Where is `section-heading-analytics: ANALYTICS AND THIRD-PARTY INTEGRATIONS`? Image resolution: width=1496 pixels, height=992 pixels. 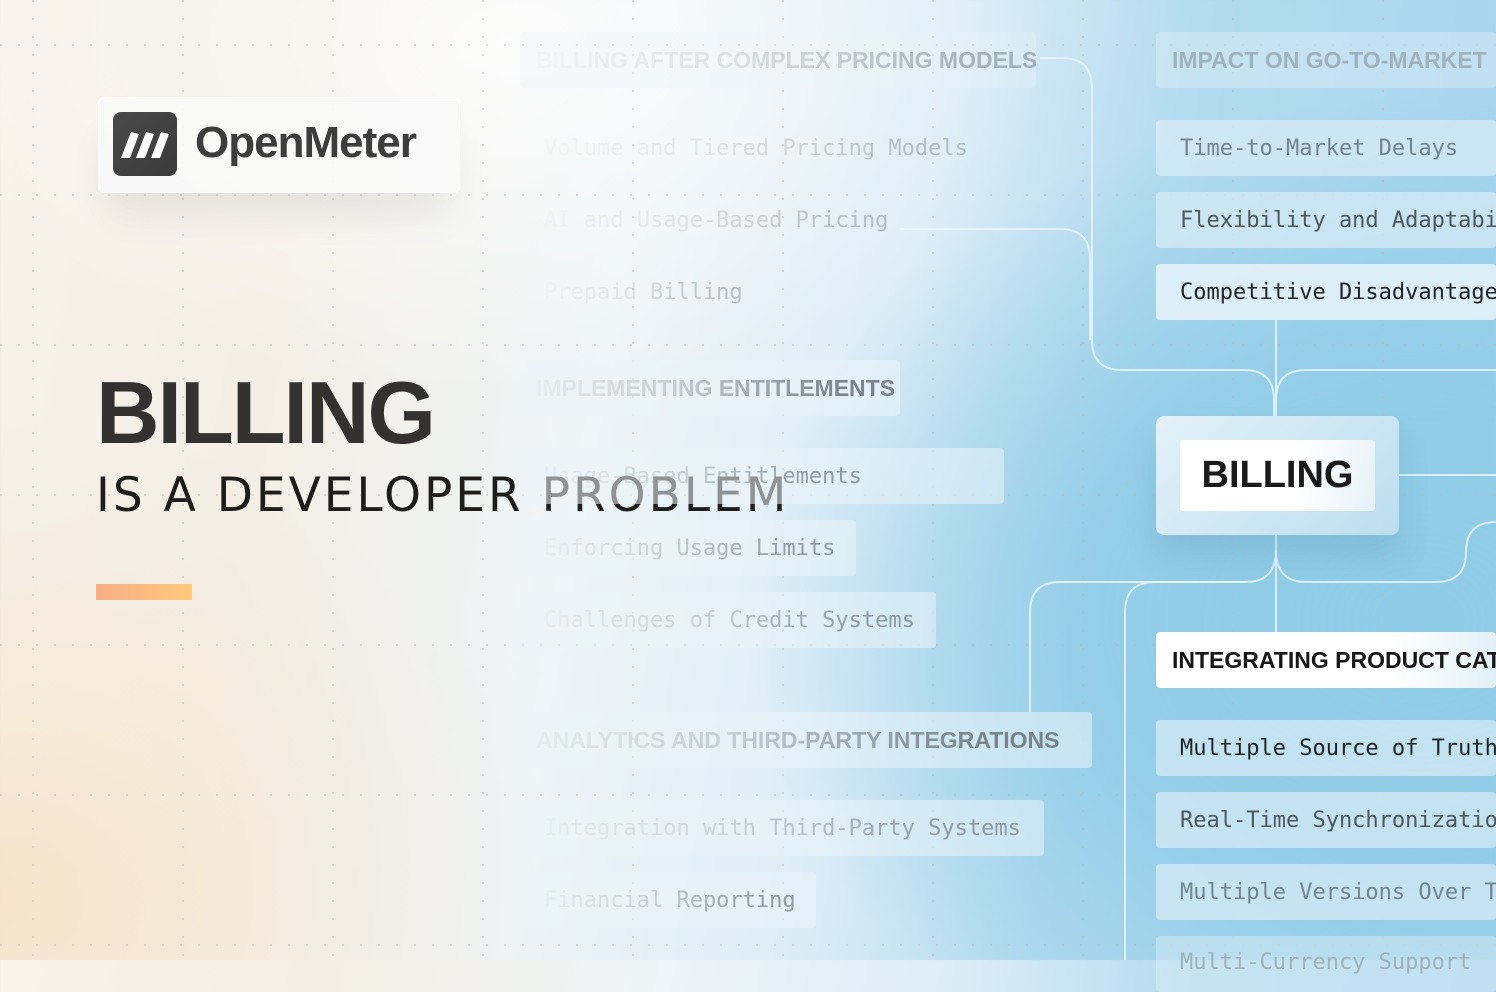 section-heading-analytics: ANALYTICS AND THIRD-PARTY INTEGRATIONS is located at coordinates (806, 740).